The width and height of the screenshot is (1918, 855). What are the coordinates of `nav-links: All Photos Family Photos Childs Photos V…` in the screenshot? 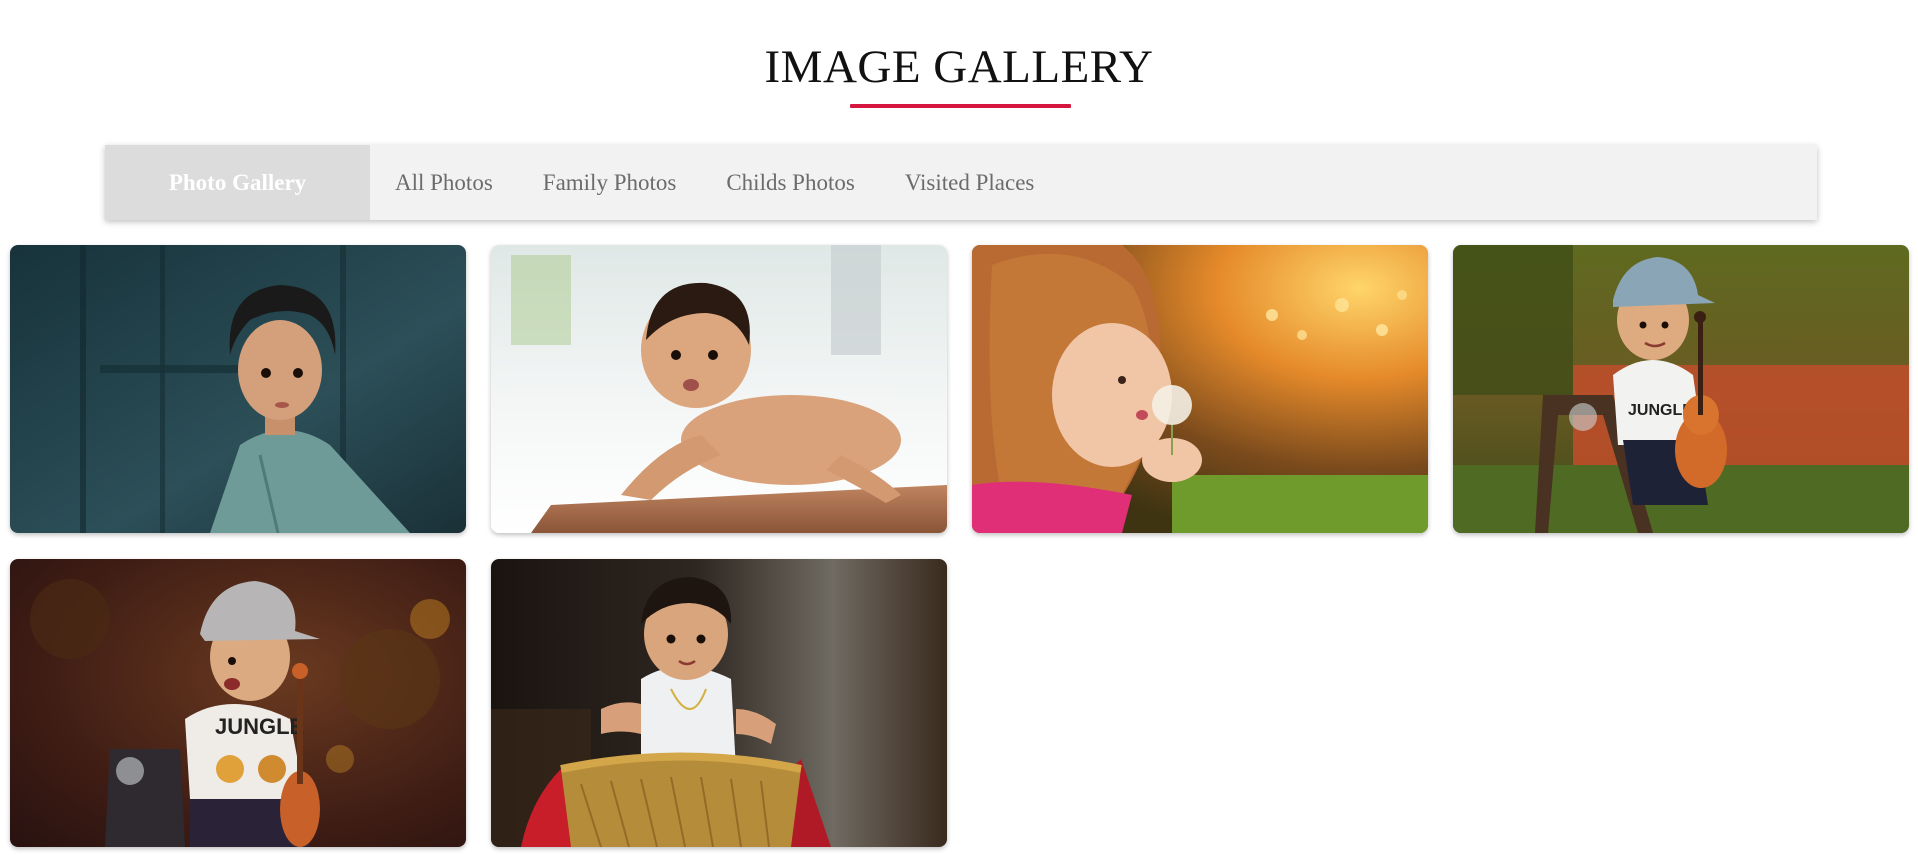 It's located at (727, 182).